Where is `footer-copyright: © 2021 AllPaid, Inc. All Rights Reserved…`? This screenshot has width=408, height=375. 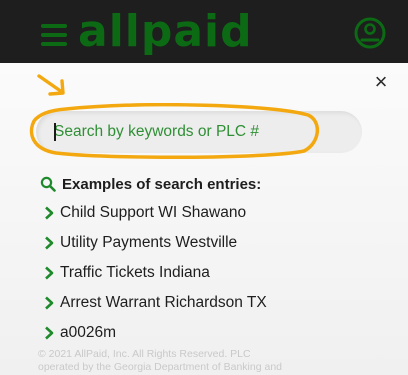 footer-copyright: © 2021 AllPaid, Inc. All Rights Reserved… is located at coordinates (203, 361).